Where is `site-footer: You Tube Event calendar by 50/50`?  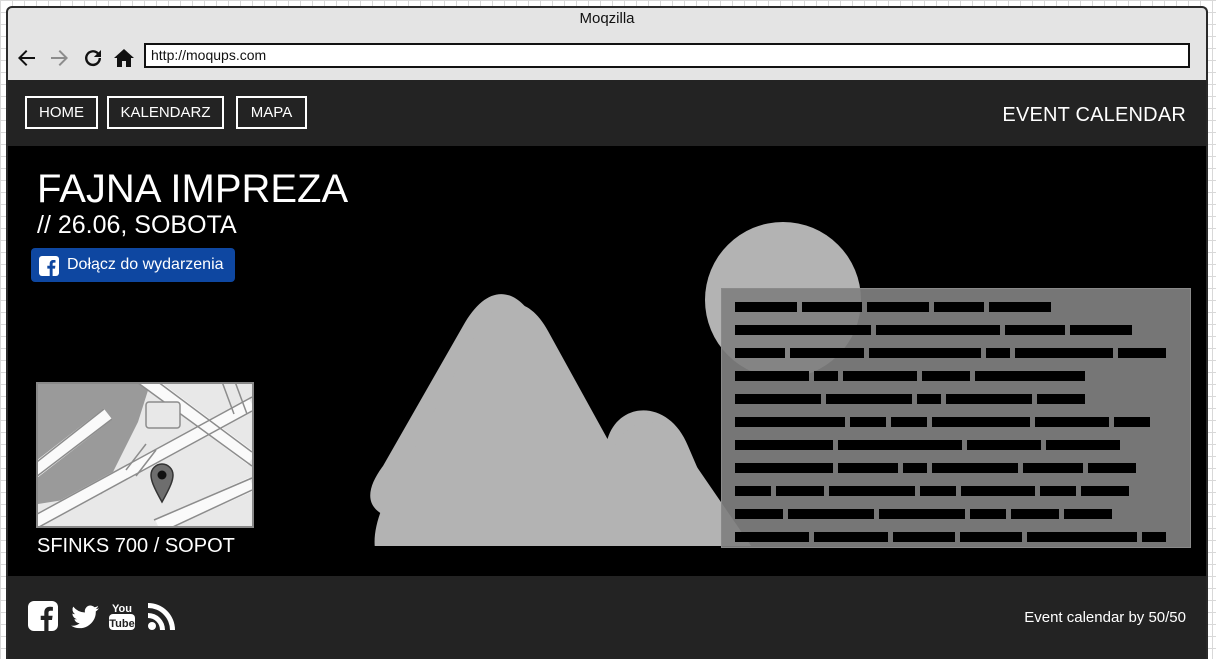
site-footer: You Tube Event calendar by 50/50 is located at coordinates (607, 617).